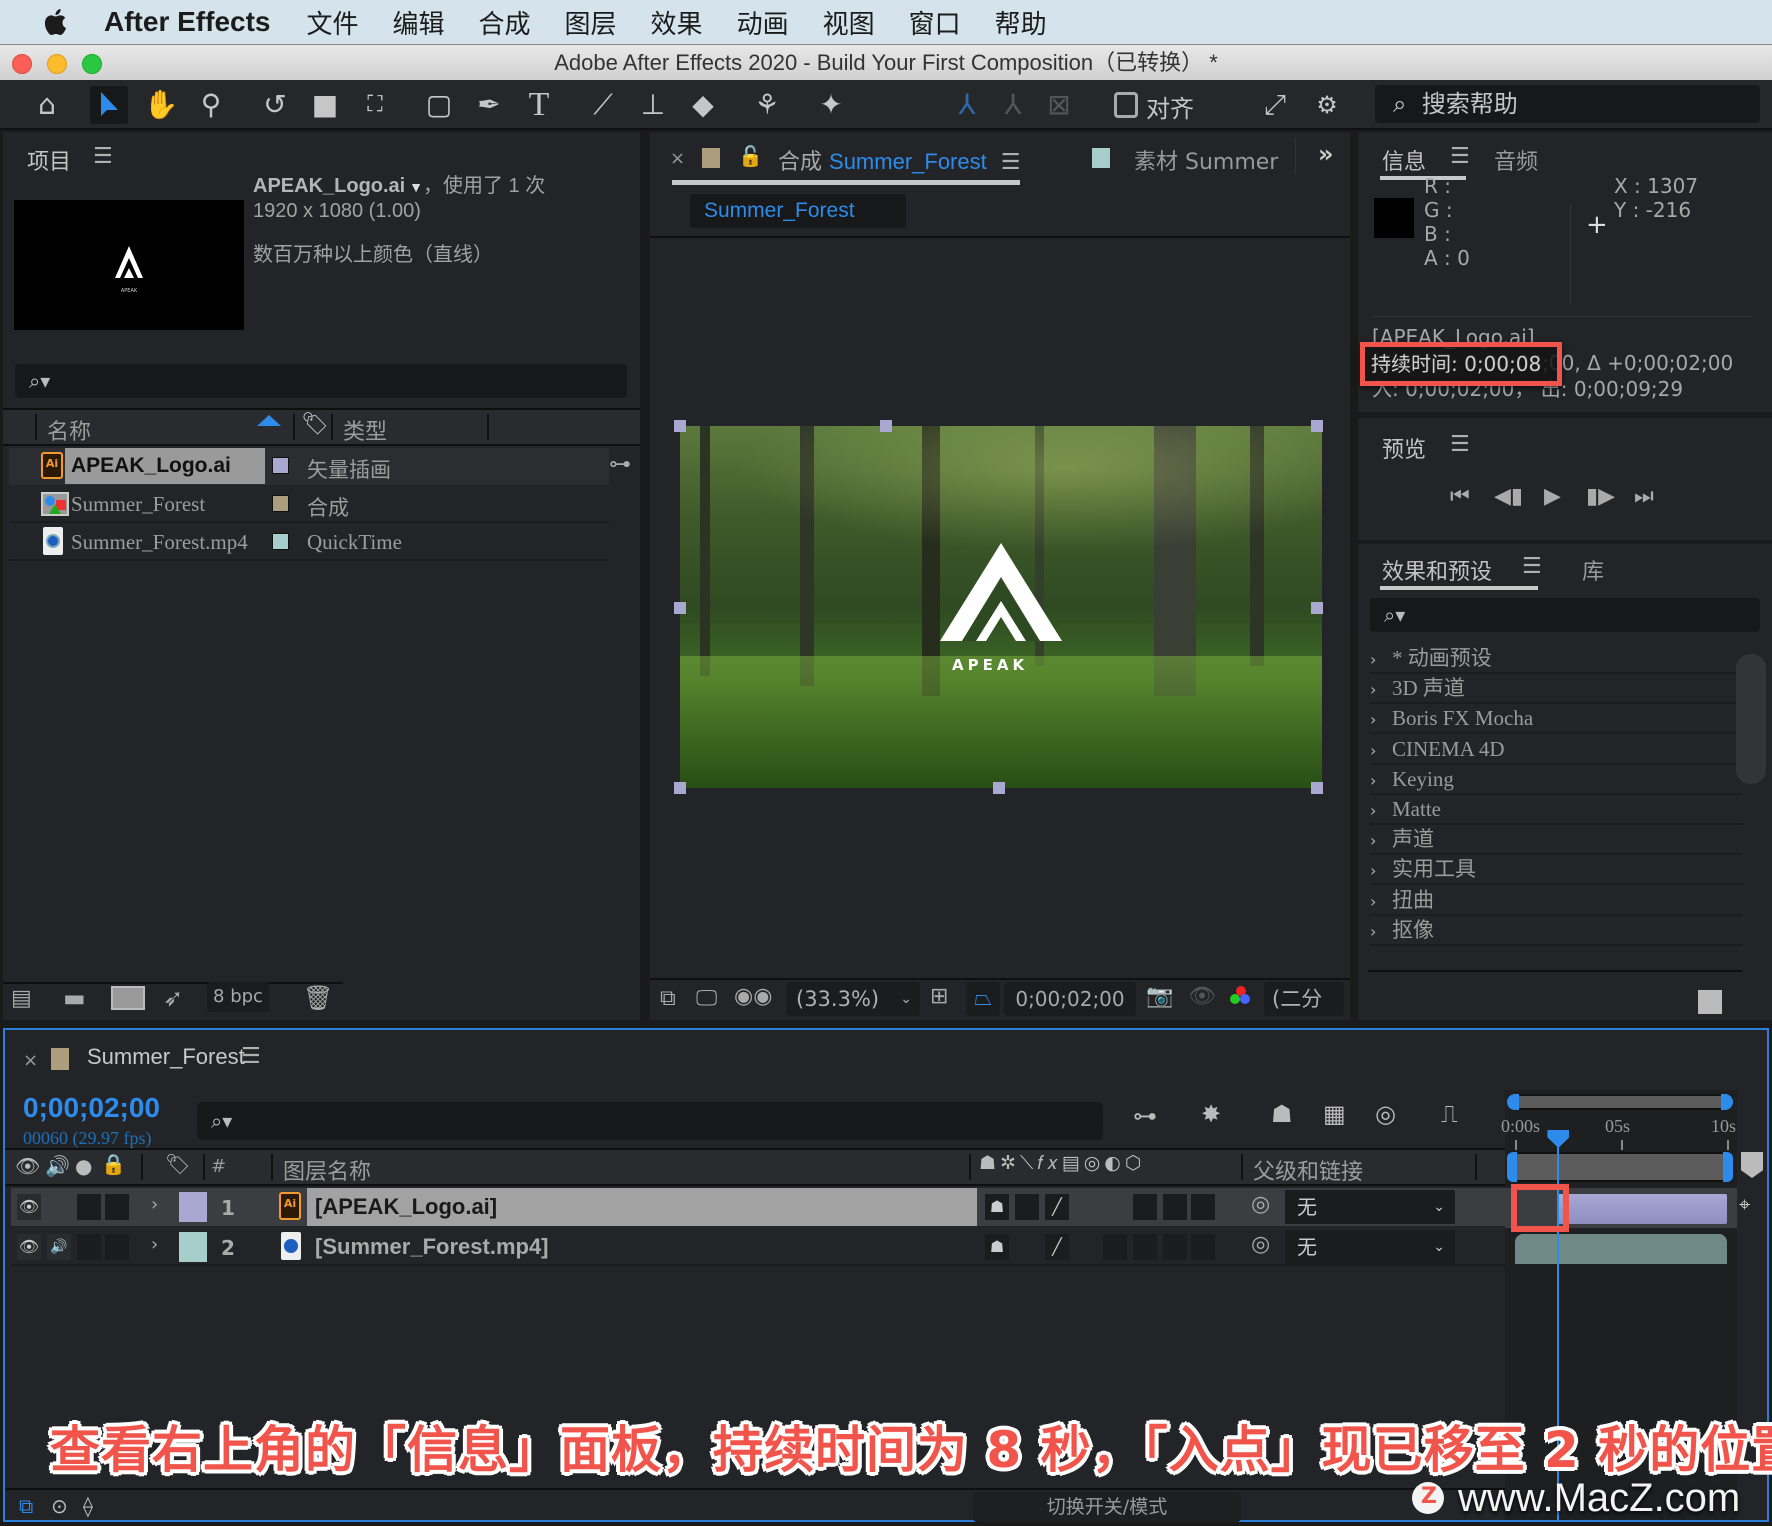 Image resolution: width=1772 pixels, height=1526 pixels. What do you see at coordinates (1552, 496) in the screenshot?
I see `play-icon: ▶` at bounding box center [1552, 496].